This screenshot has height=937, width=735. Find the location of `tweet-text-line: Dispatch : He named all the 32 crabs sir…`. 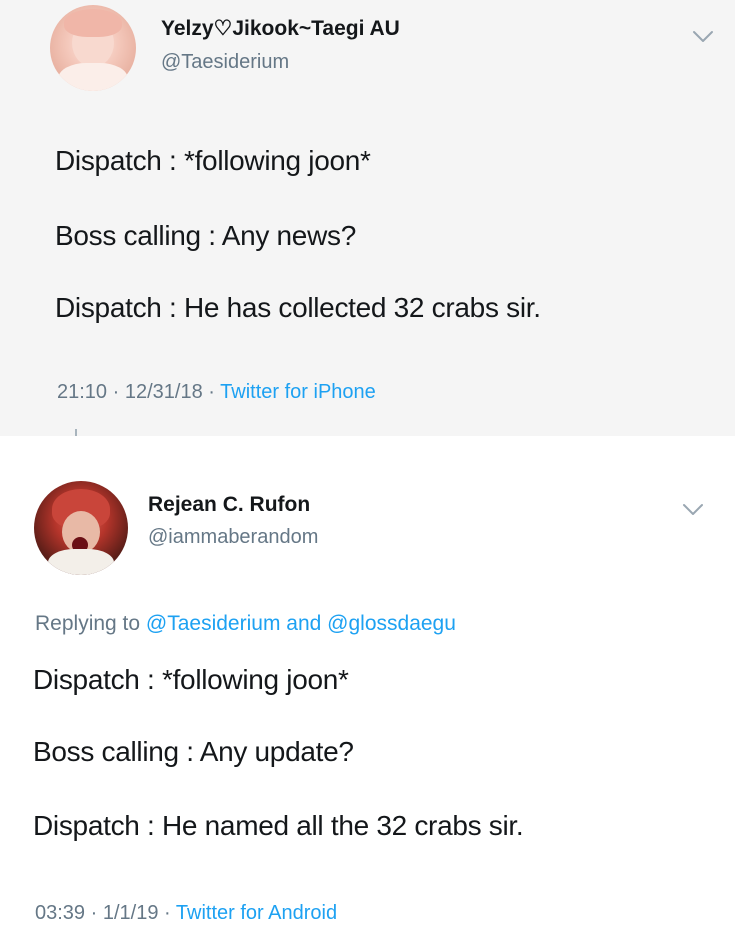

tweet-text-line: Dispatch : He named all the 32 crabs sir… is located at coordinates (278, 825).